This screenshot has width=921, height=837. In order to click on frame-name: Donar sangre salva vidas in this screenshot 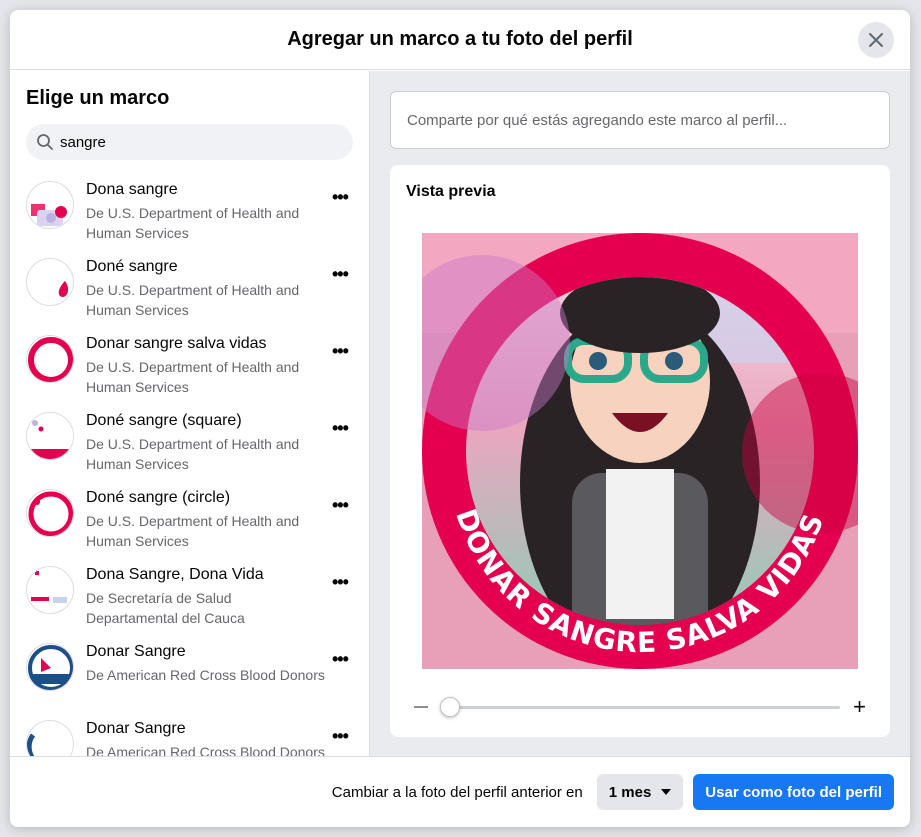, I will do `click(176, 343)`.